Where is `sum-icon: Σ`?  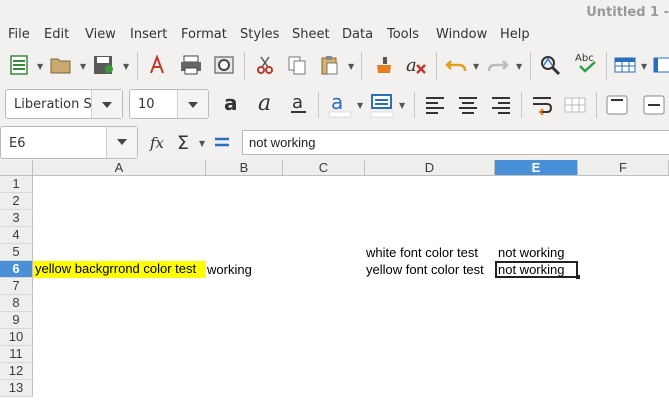
sum-icon: Σ is located at coordinates (185, 142).